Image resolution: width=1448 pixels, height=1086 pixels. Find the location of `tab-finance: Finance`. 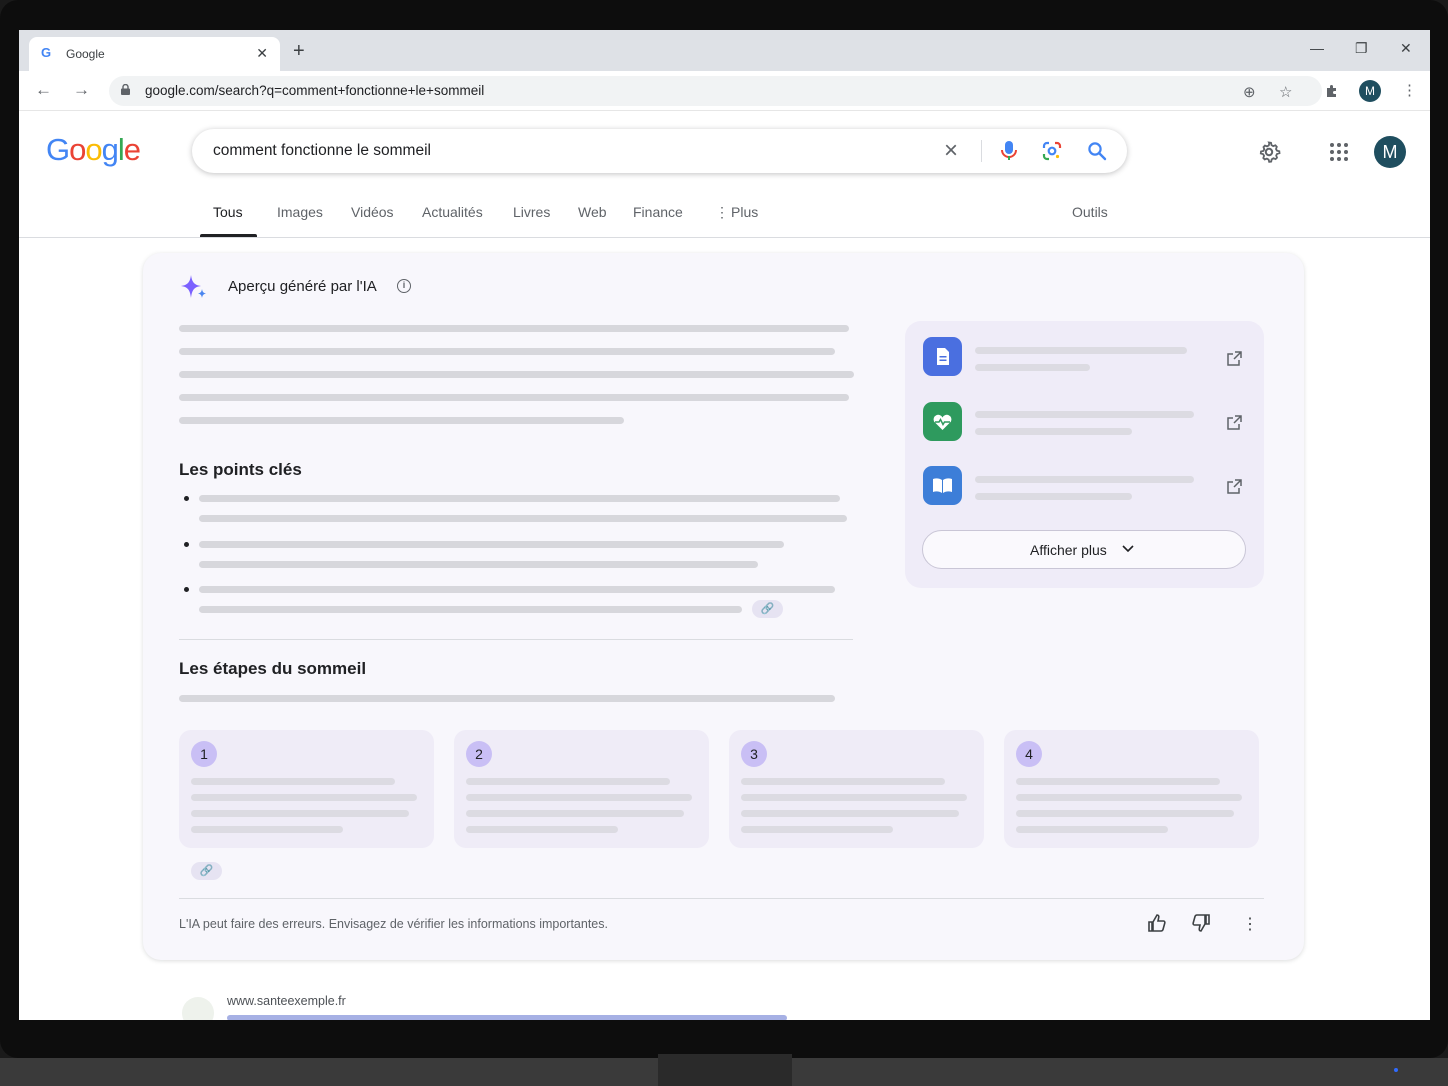

tab-finance: Finance is located at coordinates (658, 212).